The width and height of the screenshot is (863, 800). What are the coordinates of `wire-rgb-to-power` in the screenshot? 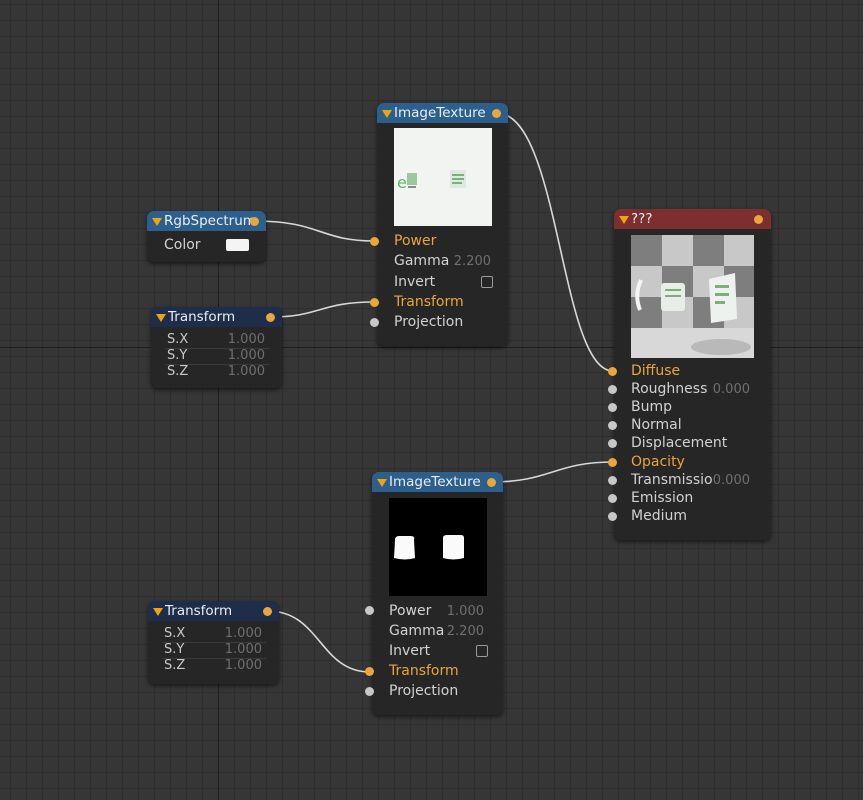 It's located at (314, 231).